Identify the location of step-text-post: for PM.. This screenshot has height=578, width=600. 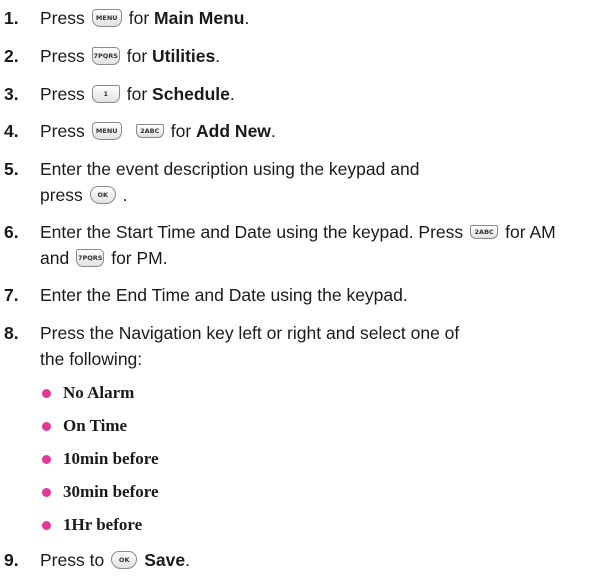
(139, 258).